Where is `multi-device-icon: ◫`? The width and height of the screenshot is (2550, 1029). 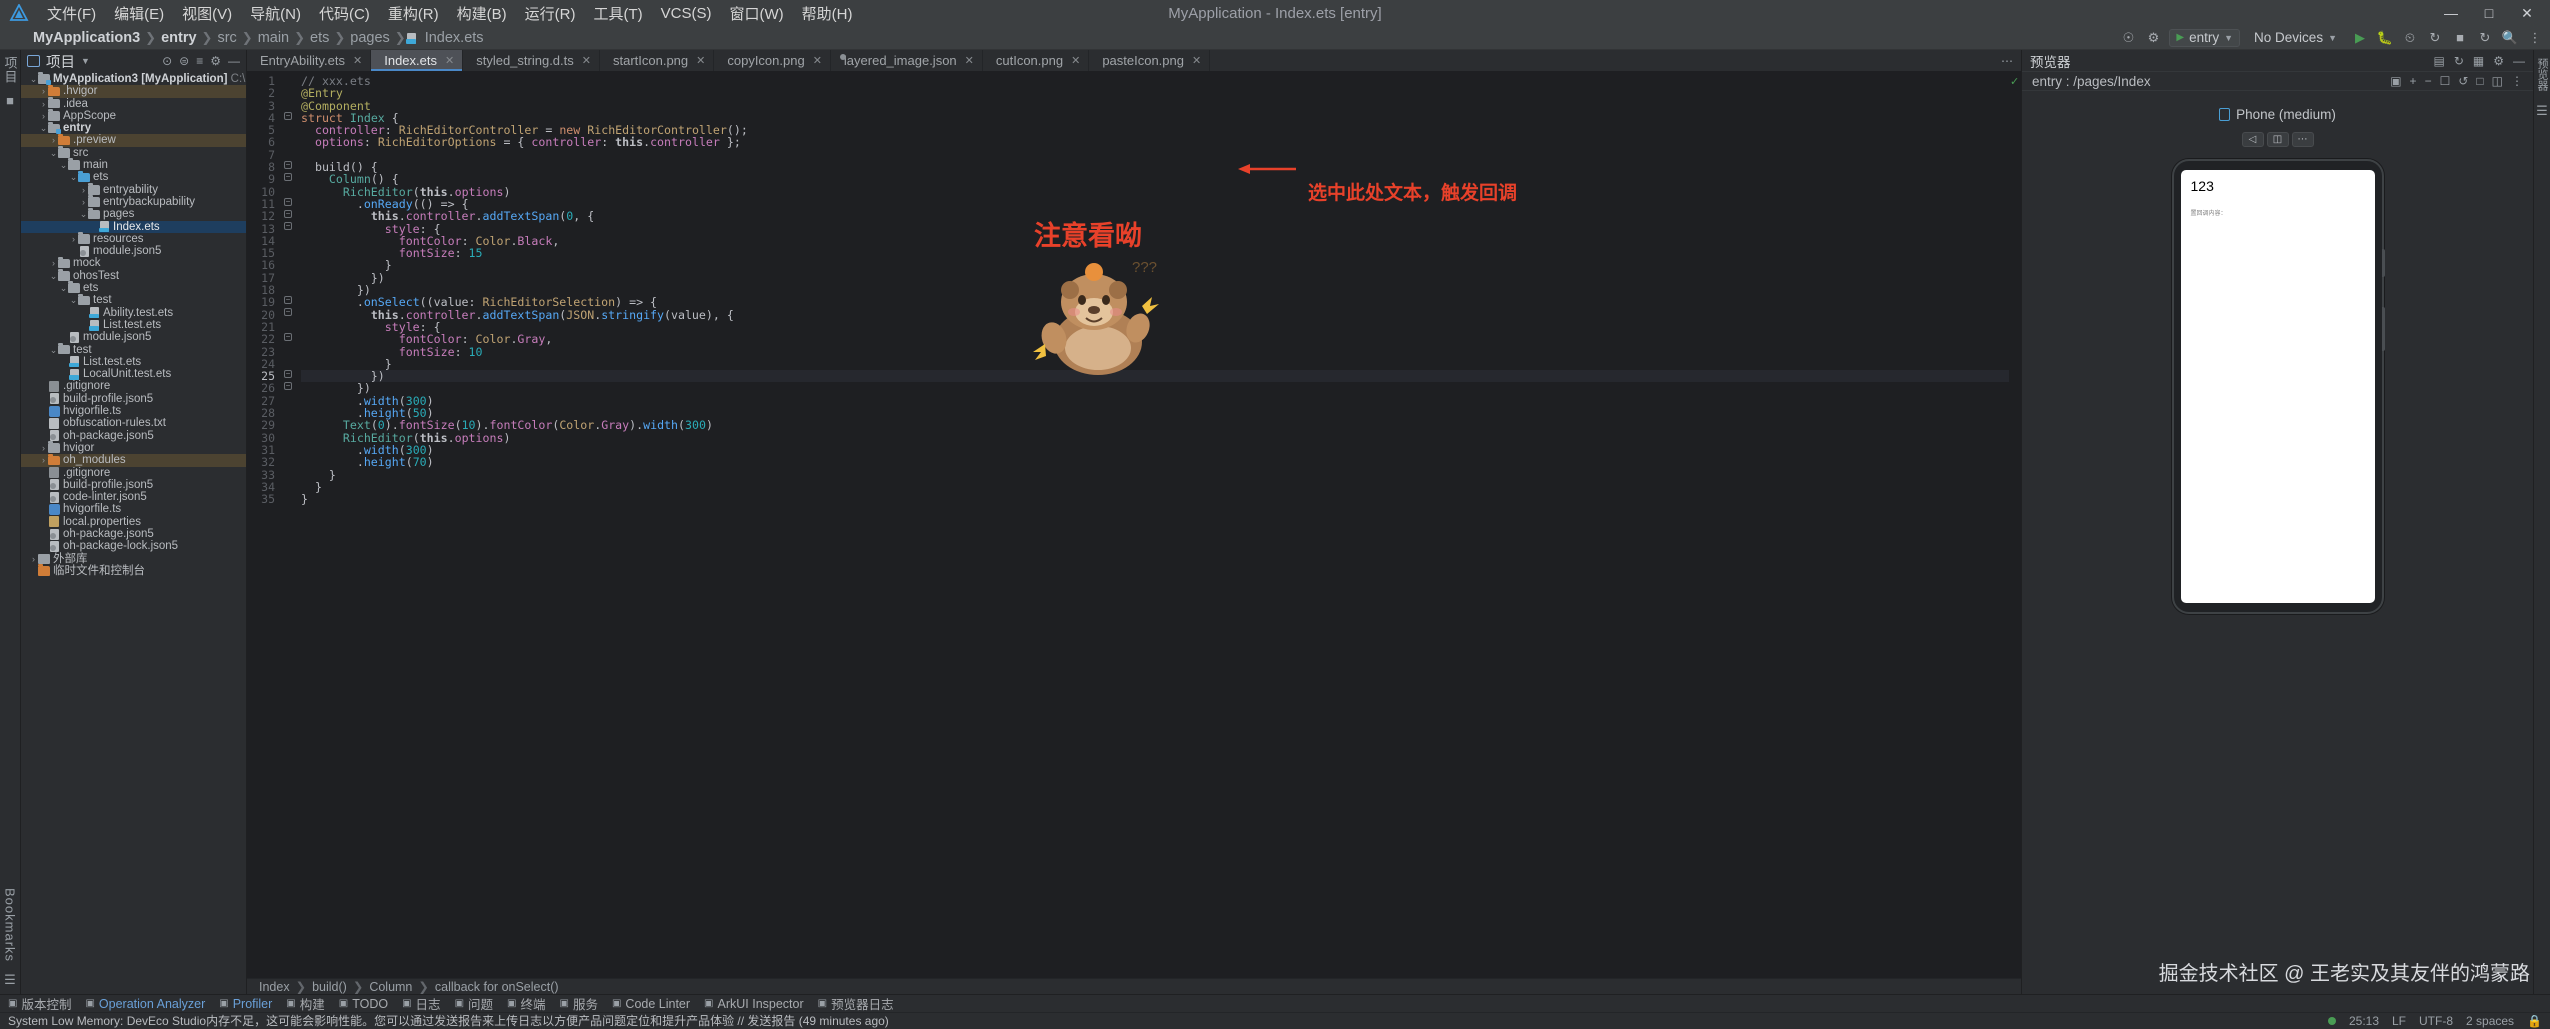 multi-device-icon: ◫ is located at coordinates (2277, 139).